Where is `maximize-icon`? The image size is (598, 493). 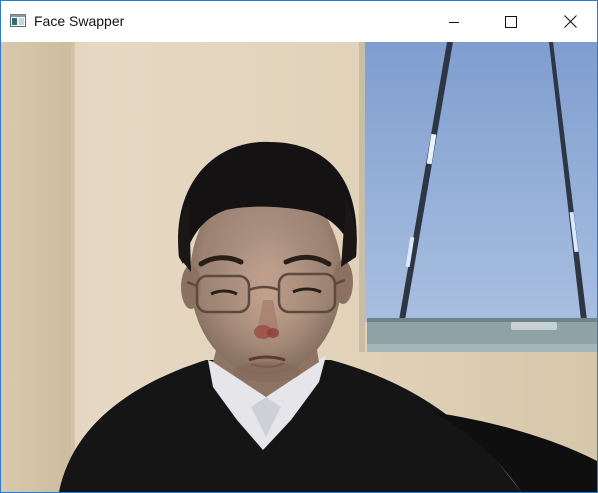 maximize-icon is located at coordinates (511, 21).